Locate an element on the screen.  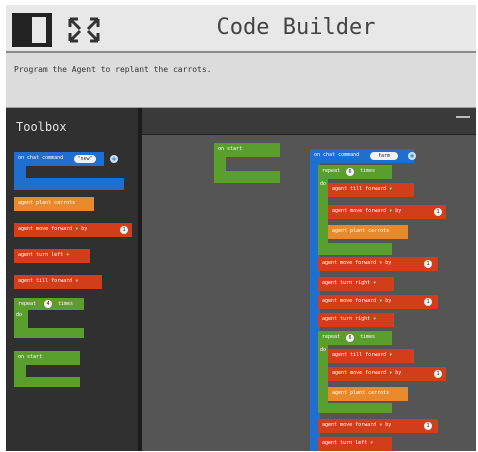
toolbox-till-block: agent till forward ▾ is located at coordinates (58, 282).